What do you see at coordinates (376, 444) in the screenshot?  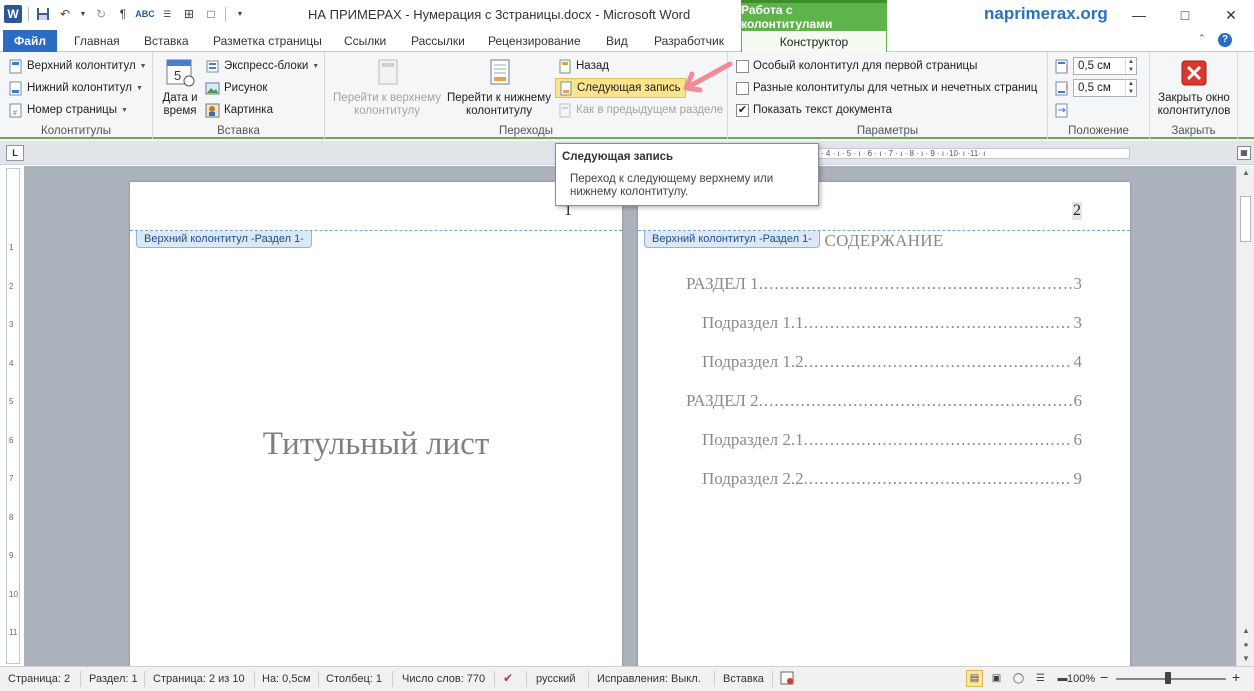 I see `title-page-heading: Титульный лист` at bounding box center [376, 444].